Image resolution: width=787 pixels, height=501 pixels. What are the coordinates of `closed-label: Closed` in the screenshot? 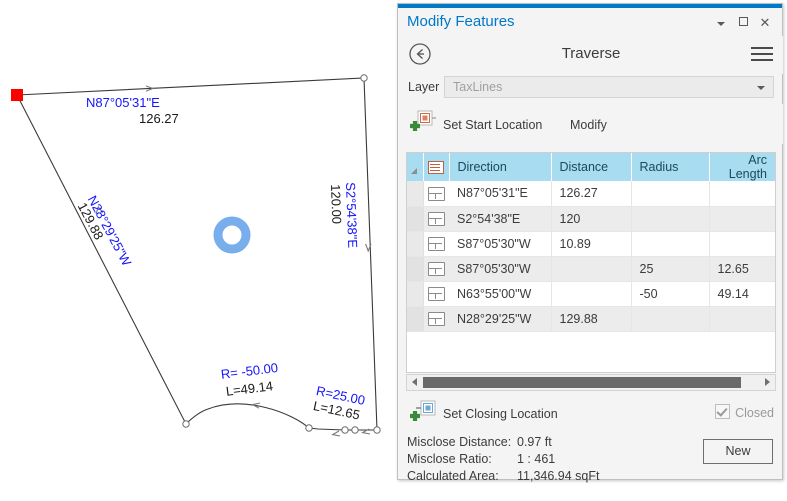 It's located at (754, 413).